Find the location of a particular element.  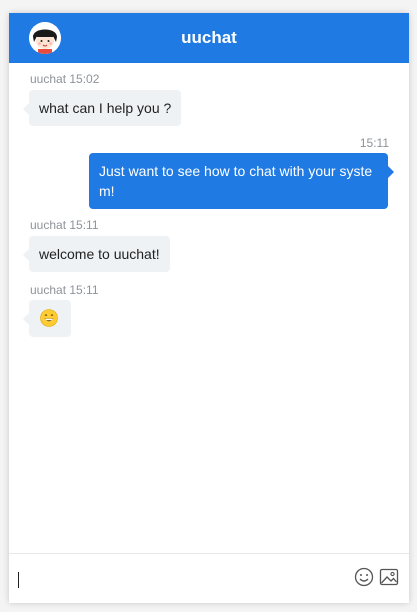

smiley-icon is located at coordinates (364, 577).